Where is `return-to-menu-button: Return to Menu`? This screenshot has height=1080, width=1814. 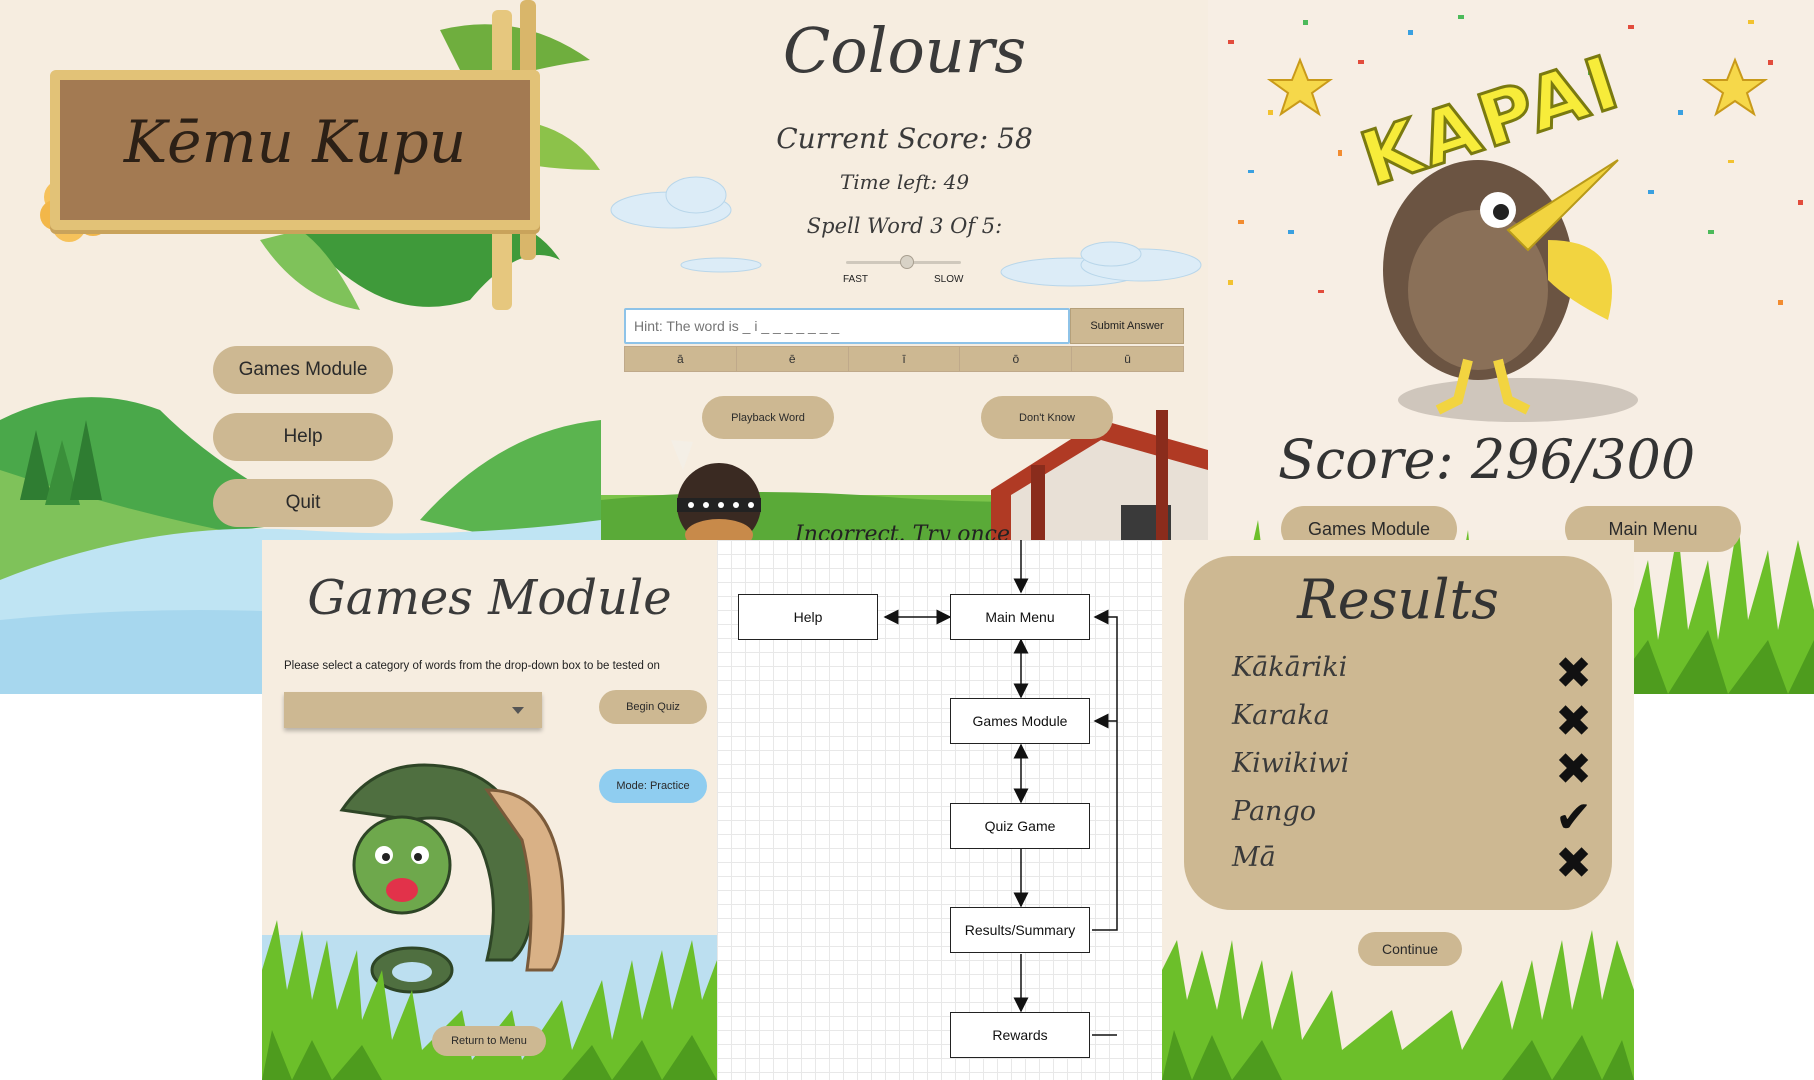
return-to-menu-button: Return to Menu is located at coordinates (489, 1041).